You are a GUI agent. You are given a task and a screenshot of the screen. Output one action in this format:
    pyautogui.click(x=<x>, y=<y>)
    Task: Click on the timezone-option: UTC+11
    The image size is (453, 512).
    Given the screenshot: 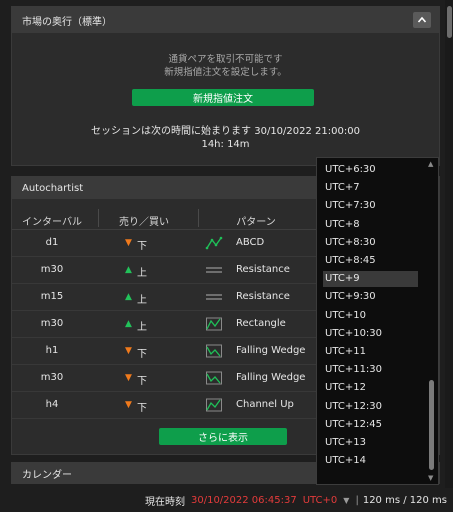 What is the action you would take?
    pyautogui.click(x=370, y=352)
    